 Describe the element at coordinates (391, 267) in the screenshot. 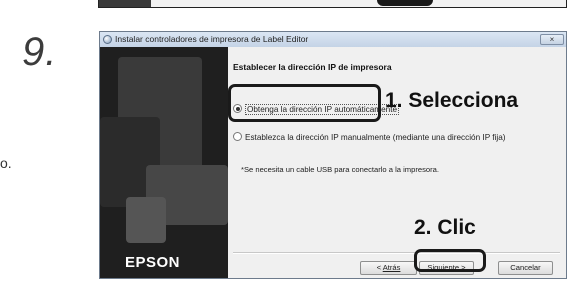

I see `back-label: Atrás` at that location.